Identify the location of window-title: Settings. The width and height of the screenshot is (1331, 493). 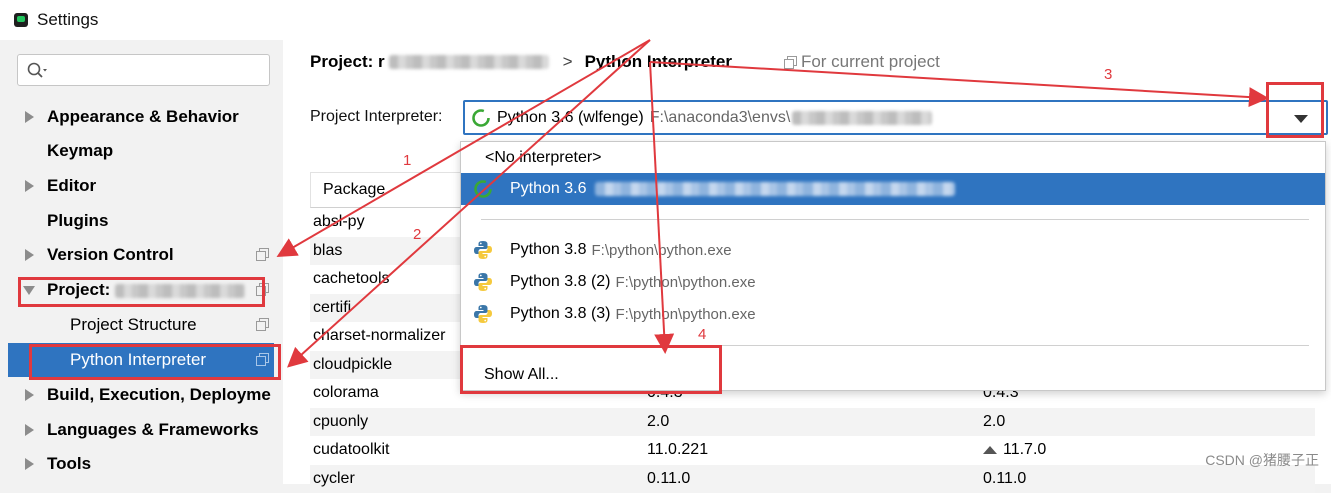
(67, 20).